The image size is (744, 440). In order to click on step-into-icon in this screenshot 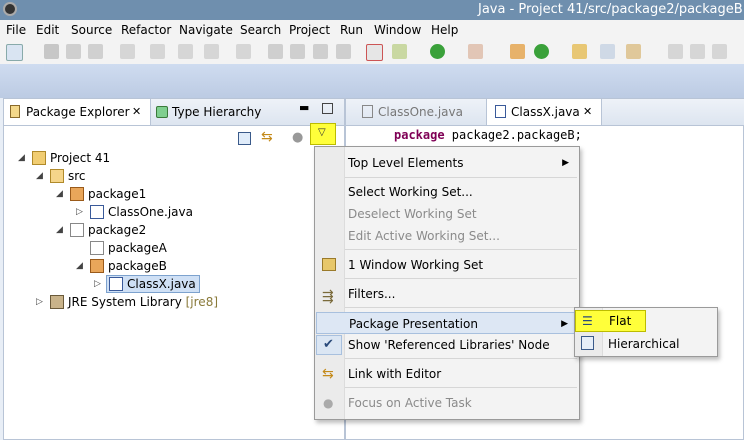, I will do `click(343, 51)`.